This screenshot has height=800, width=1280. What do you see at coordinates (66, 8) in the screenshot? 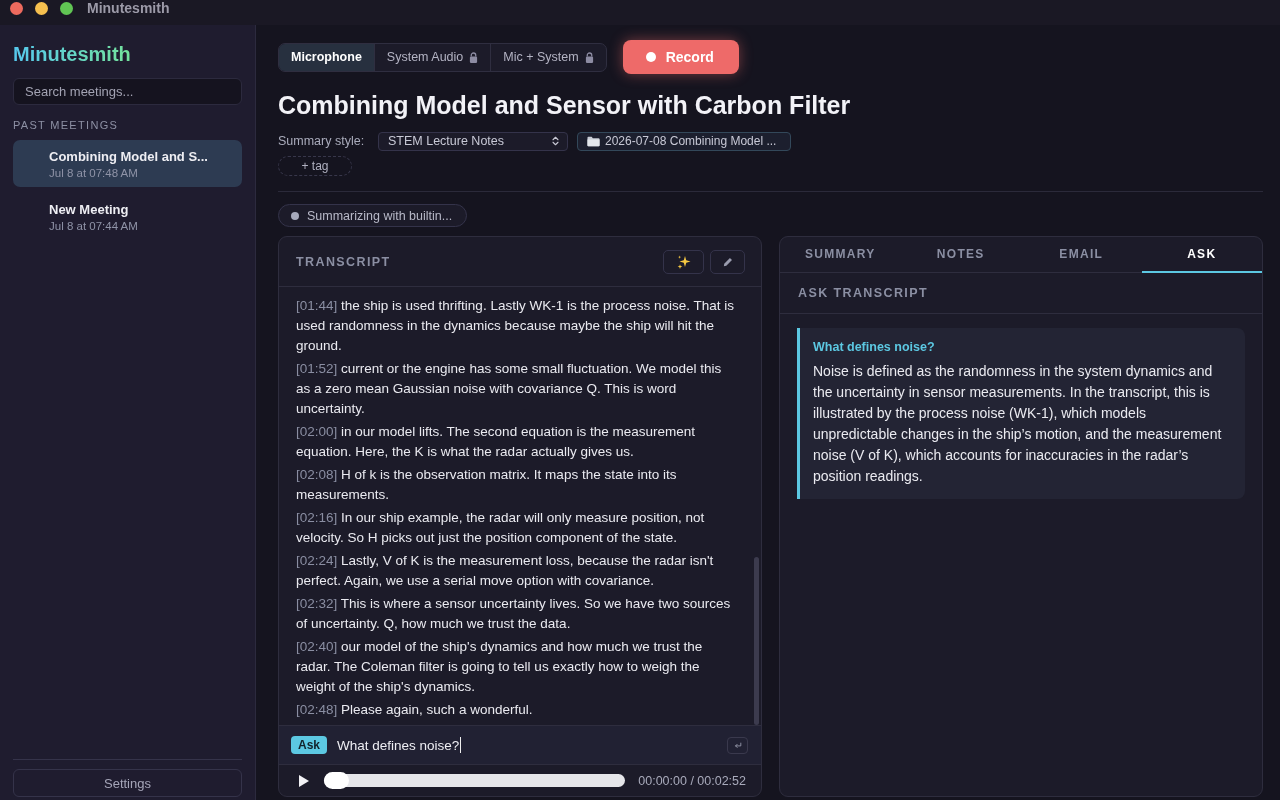
I see `maximize-icon` at bounding box center [66, 8].